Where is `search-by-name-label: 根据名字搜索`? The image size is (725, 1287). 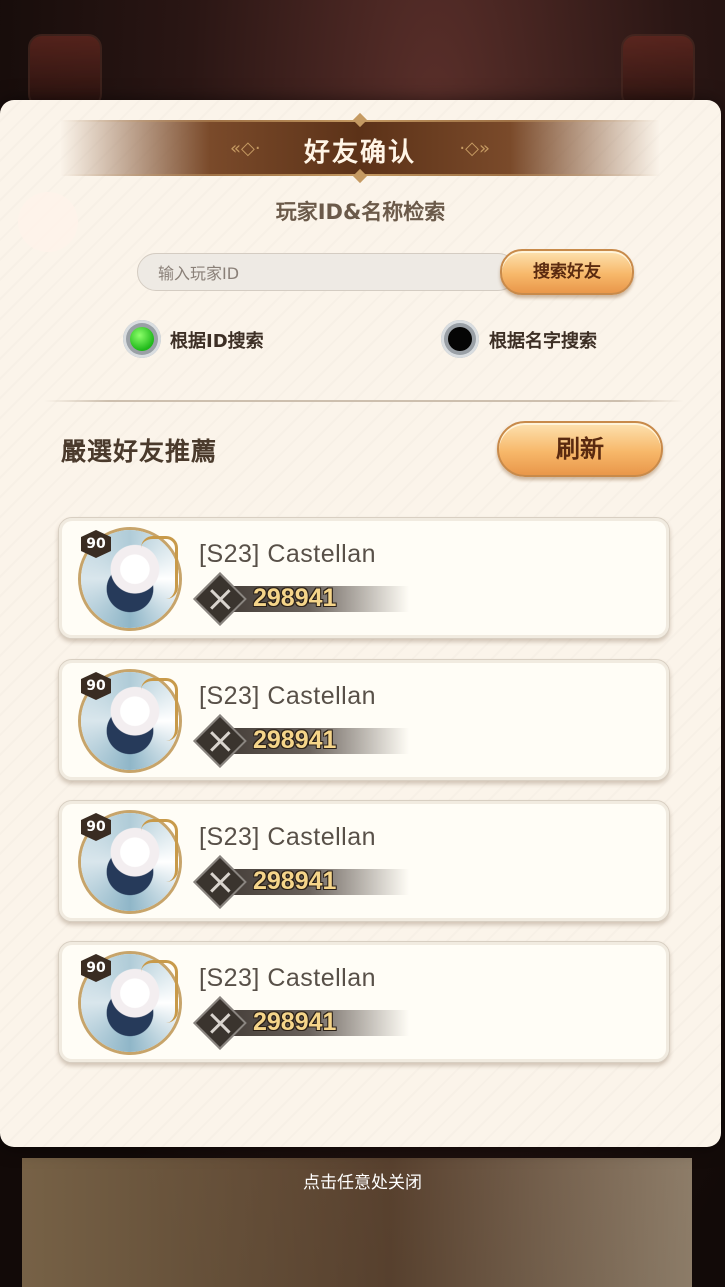
search-by-name-label: 根据名字搜索 is located at coordinates (543, 340).